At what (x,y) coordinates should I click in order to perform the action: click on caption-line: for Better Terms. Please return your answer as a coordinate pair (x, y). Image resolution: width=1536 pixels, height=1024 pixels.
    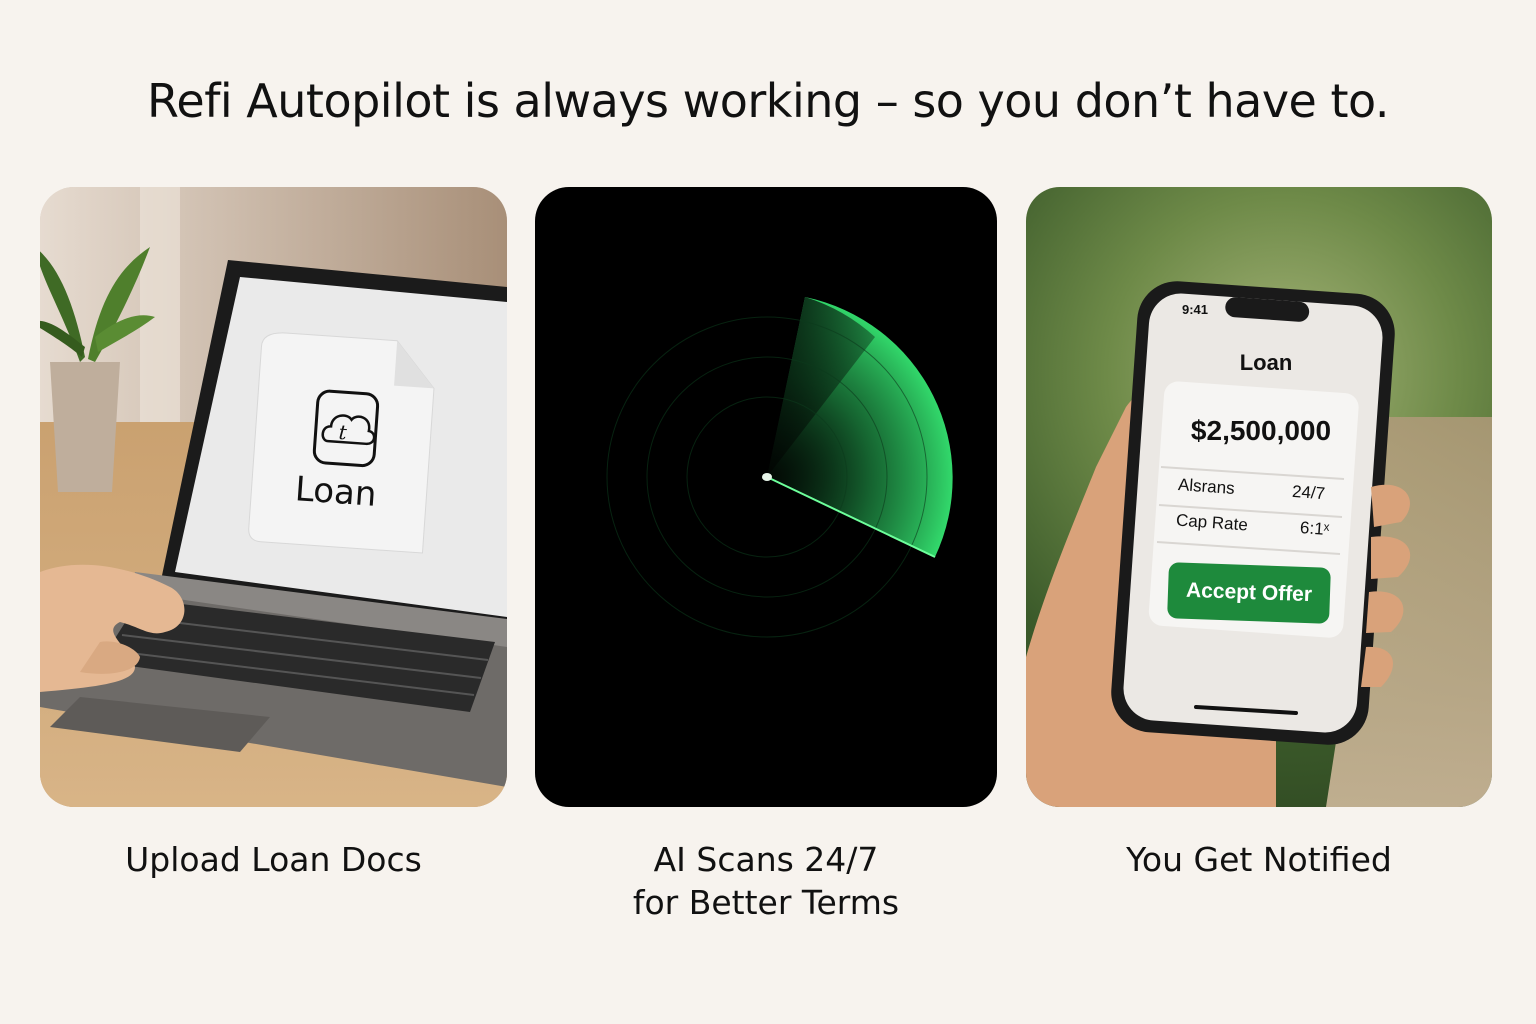
    Looking at the image, I should click on (766, 902).